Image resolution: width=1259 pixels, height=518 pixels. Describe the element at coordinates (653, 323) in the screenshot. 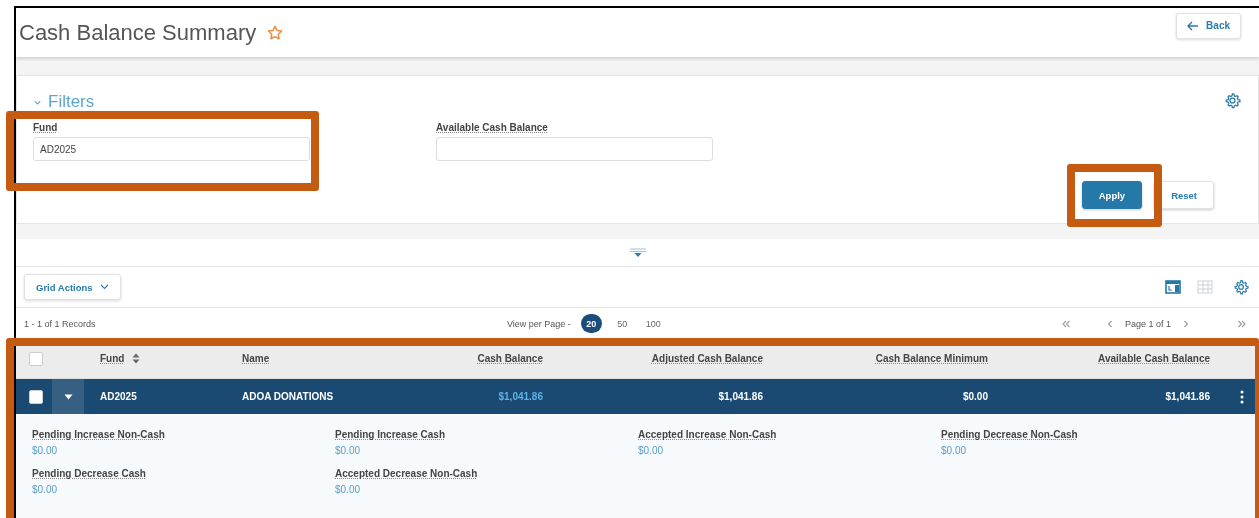

I see `page-size-option: 100` at that location.